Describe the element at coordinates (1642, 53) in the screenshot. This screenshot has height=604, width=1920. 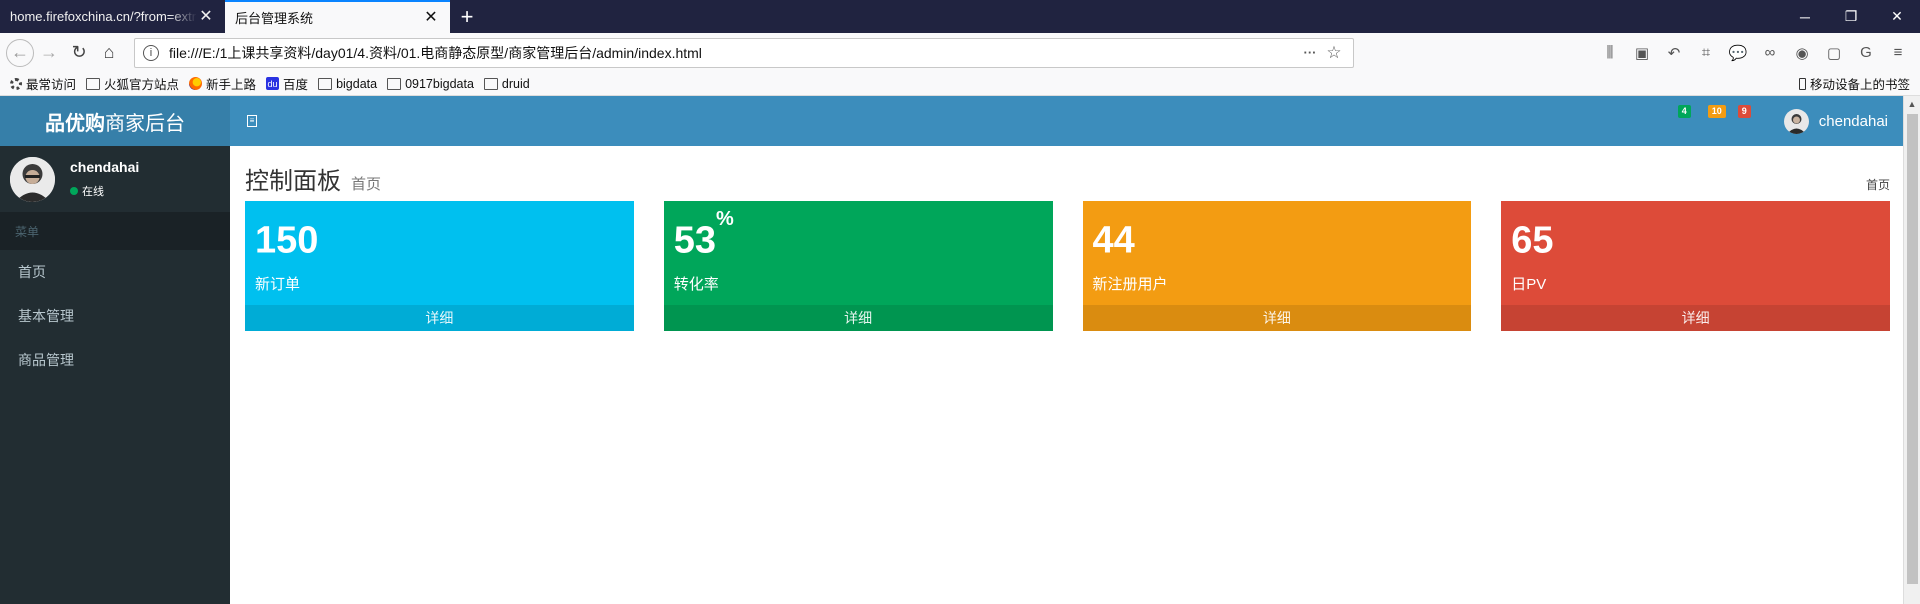
I see `sidebar-icon: ▣` at that location.